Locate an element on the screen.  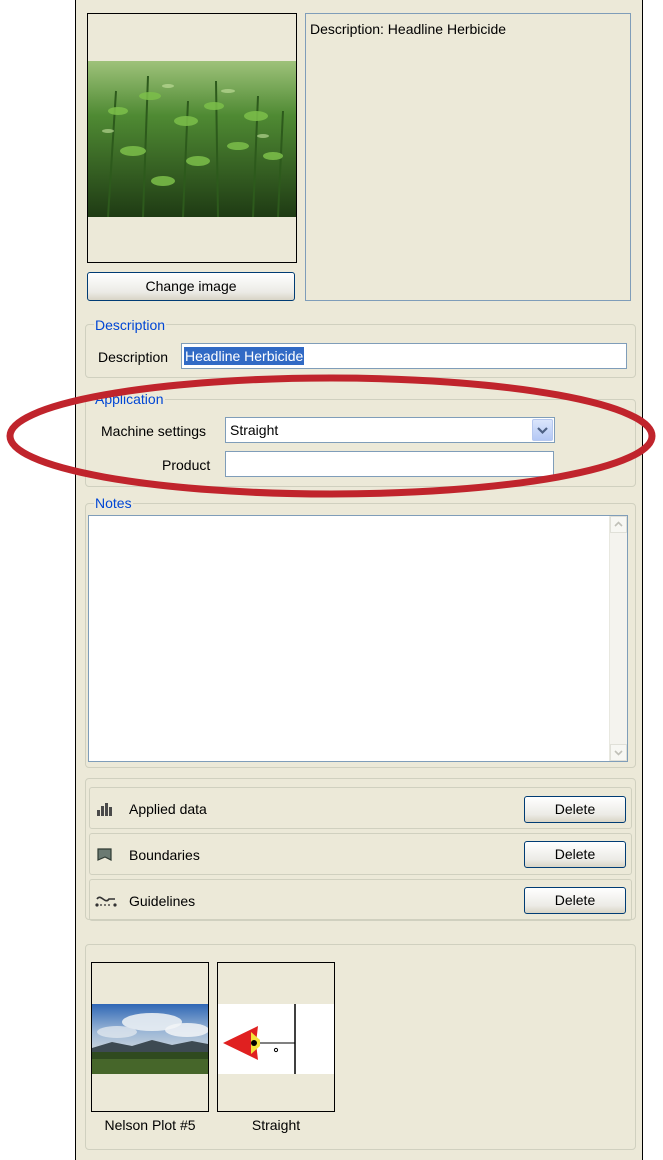
machine-settings-select: Straight is located at coordinates (390, 430).